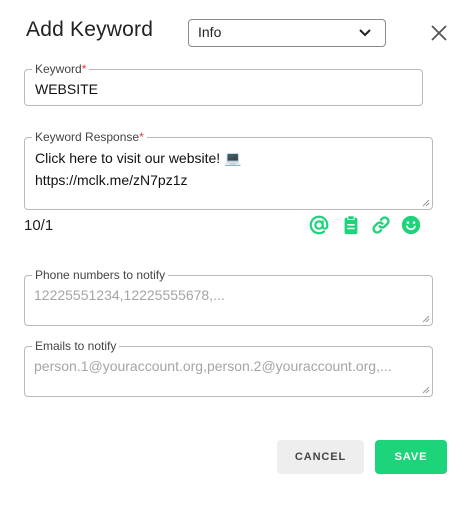 Image resolution: width=474 pixels, height=509 pixels. Describe the element at coordinates (39, 225) in the screenshot. I see `character-counter: 10/1` at that location.